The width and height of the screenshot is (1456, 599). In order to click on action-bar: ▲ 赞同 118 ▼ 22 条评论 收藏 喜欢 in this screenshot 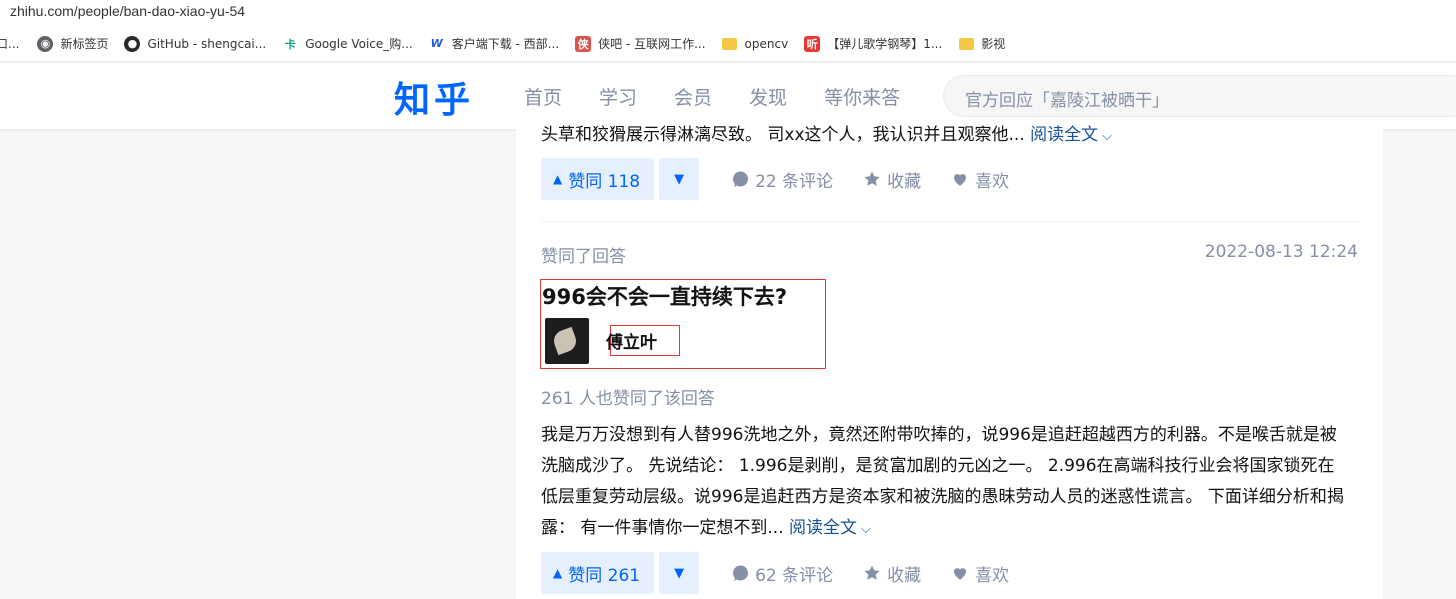, I will do `click(775, 179)`.